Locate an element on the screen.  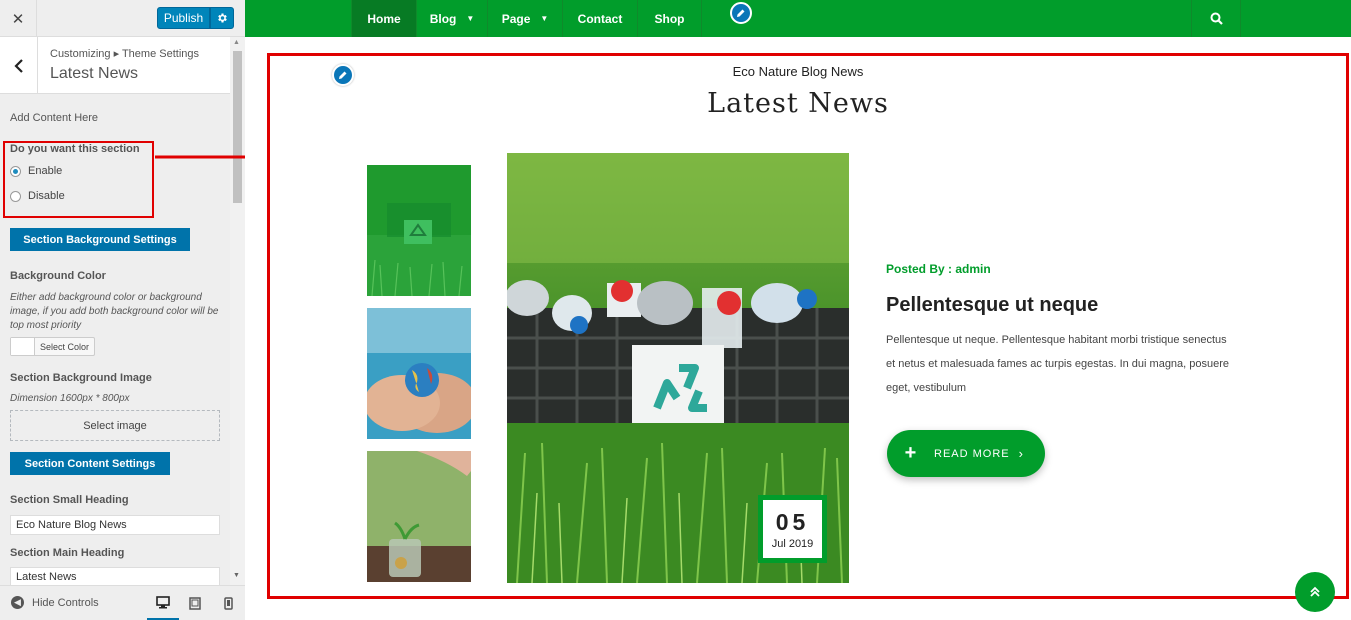
publish-settings-button is located at coordinates (222, 18).